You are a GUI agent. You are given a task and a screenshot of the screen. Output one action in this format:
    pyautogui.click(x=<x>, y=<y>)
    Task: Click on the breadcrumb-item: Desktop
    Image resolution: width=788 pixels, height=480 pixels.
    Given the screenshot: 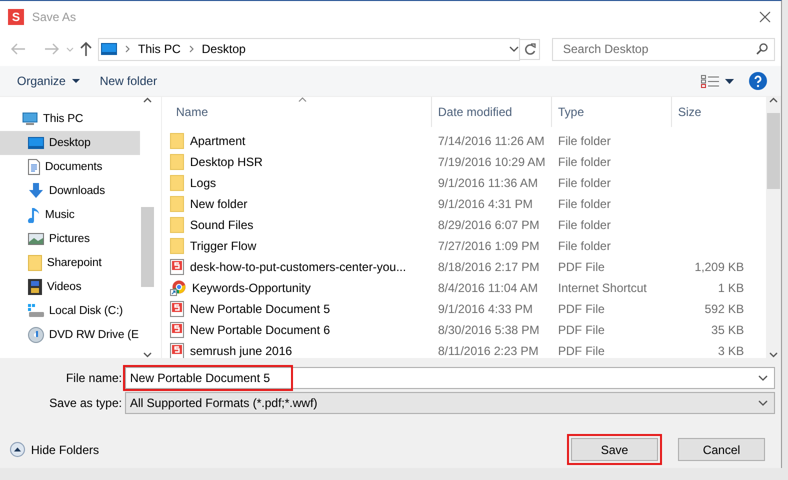 What is the action you would take?
    pyautogui.click(x=224, y=49)
    